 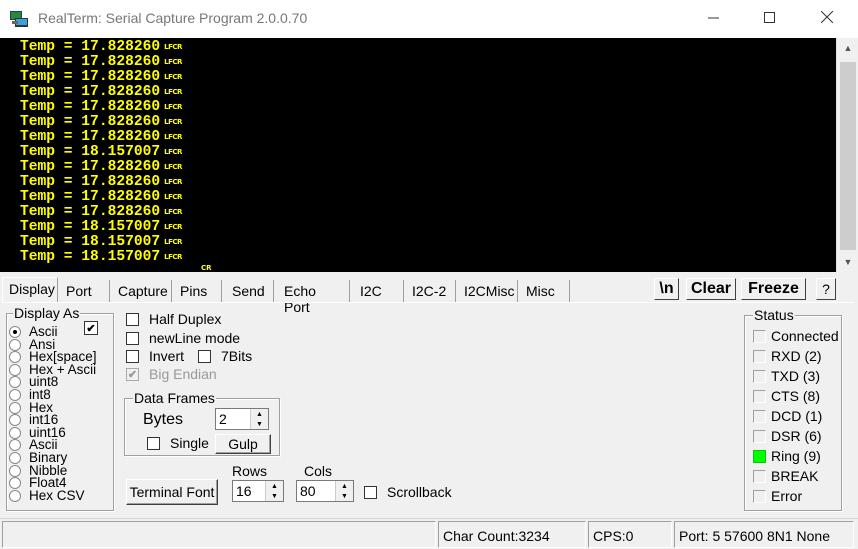 What do you see at coordinates (132, 319) in the screenshot?
I see `half-duplex-checkbox` at bounding box center [132, 319].